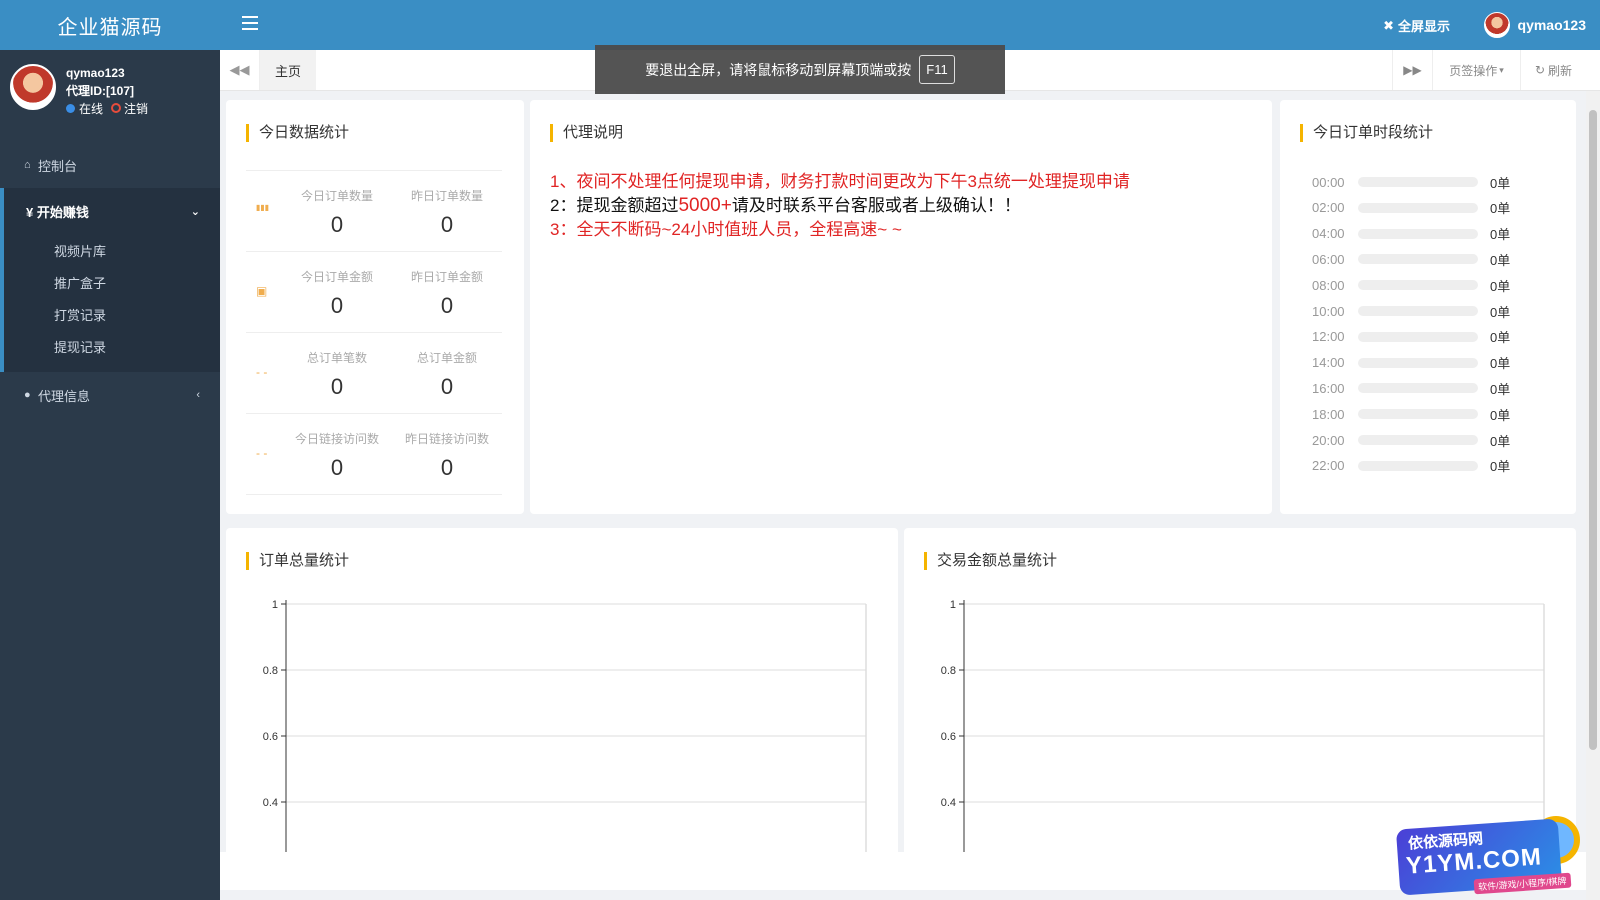  Describe the element at coordinates (1593, 430) in the screenshot. I see `scrollbar-thumb` at that location.